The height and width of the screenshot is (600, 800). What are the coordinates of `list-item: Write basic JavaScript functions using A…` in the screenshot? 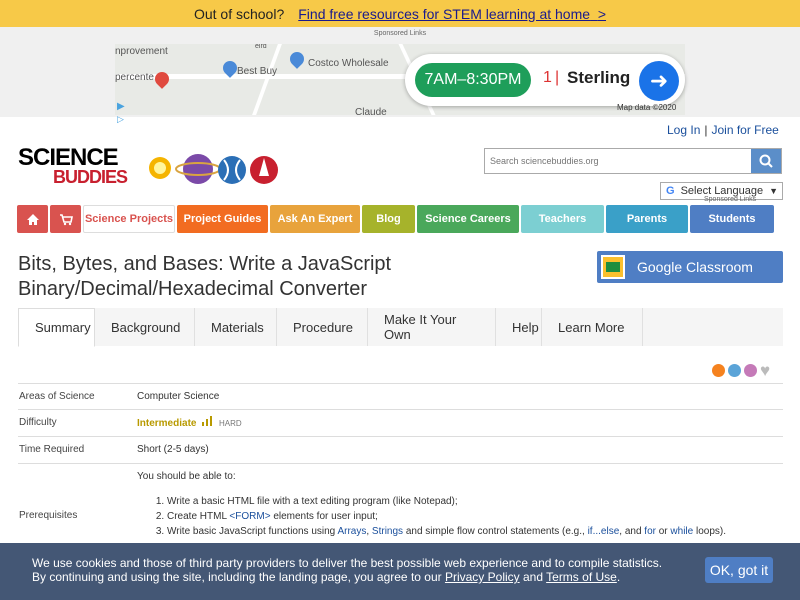 It's located at (472, 531).